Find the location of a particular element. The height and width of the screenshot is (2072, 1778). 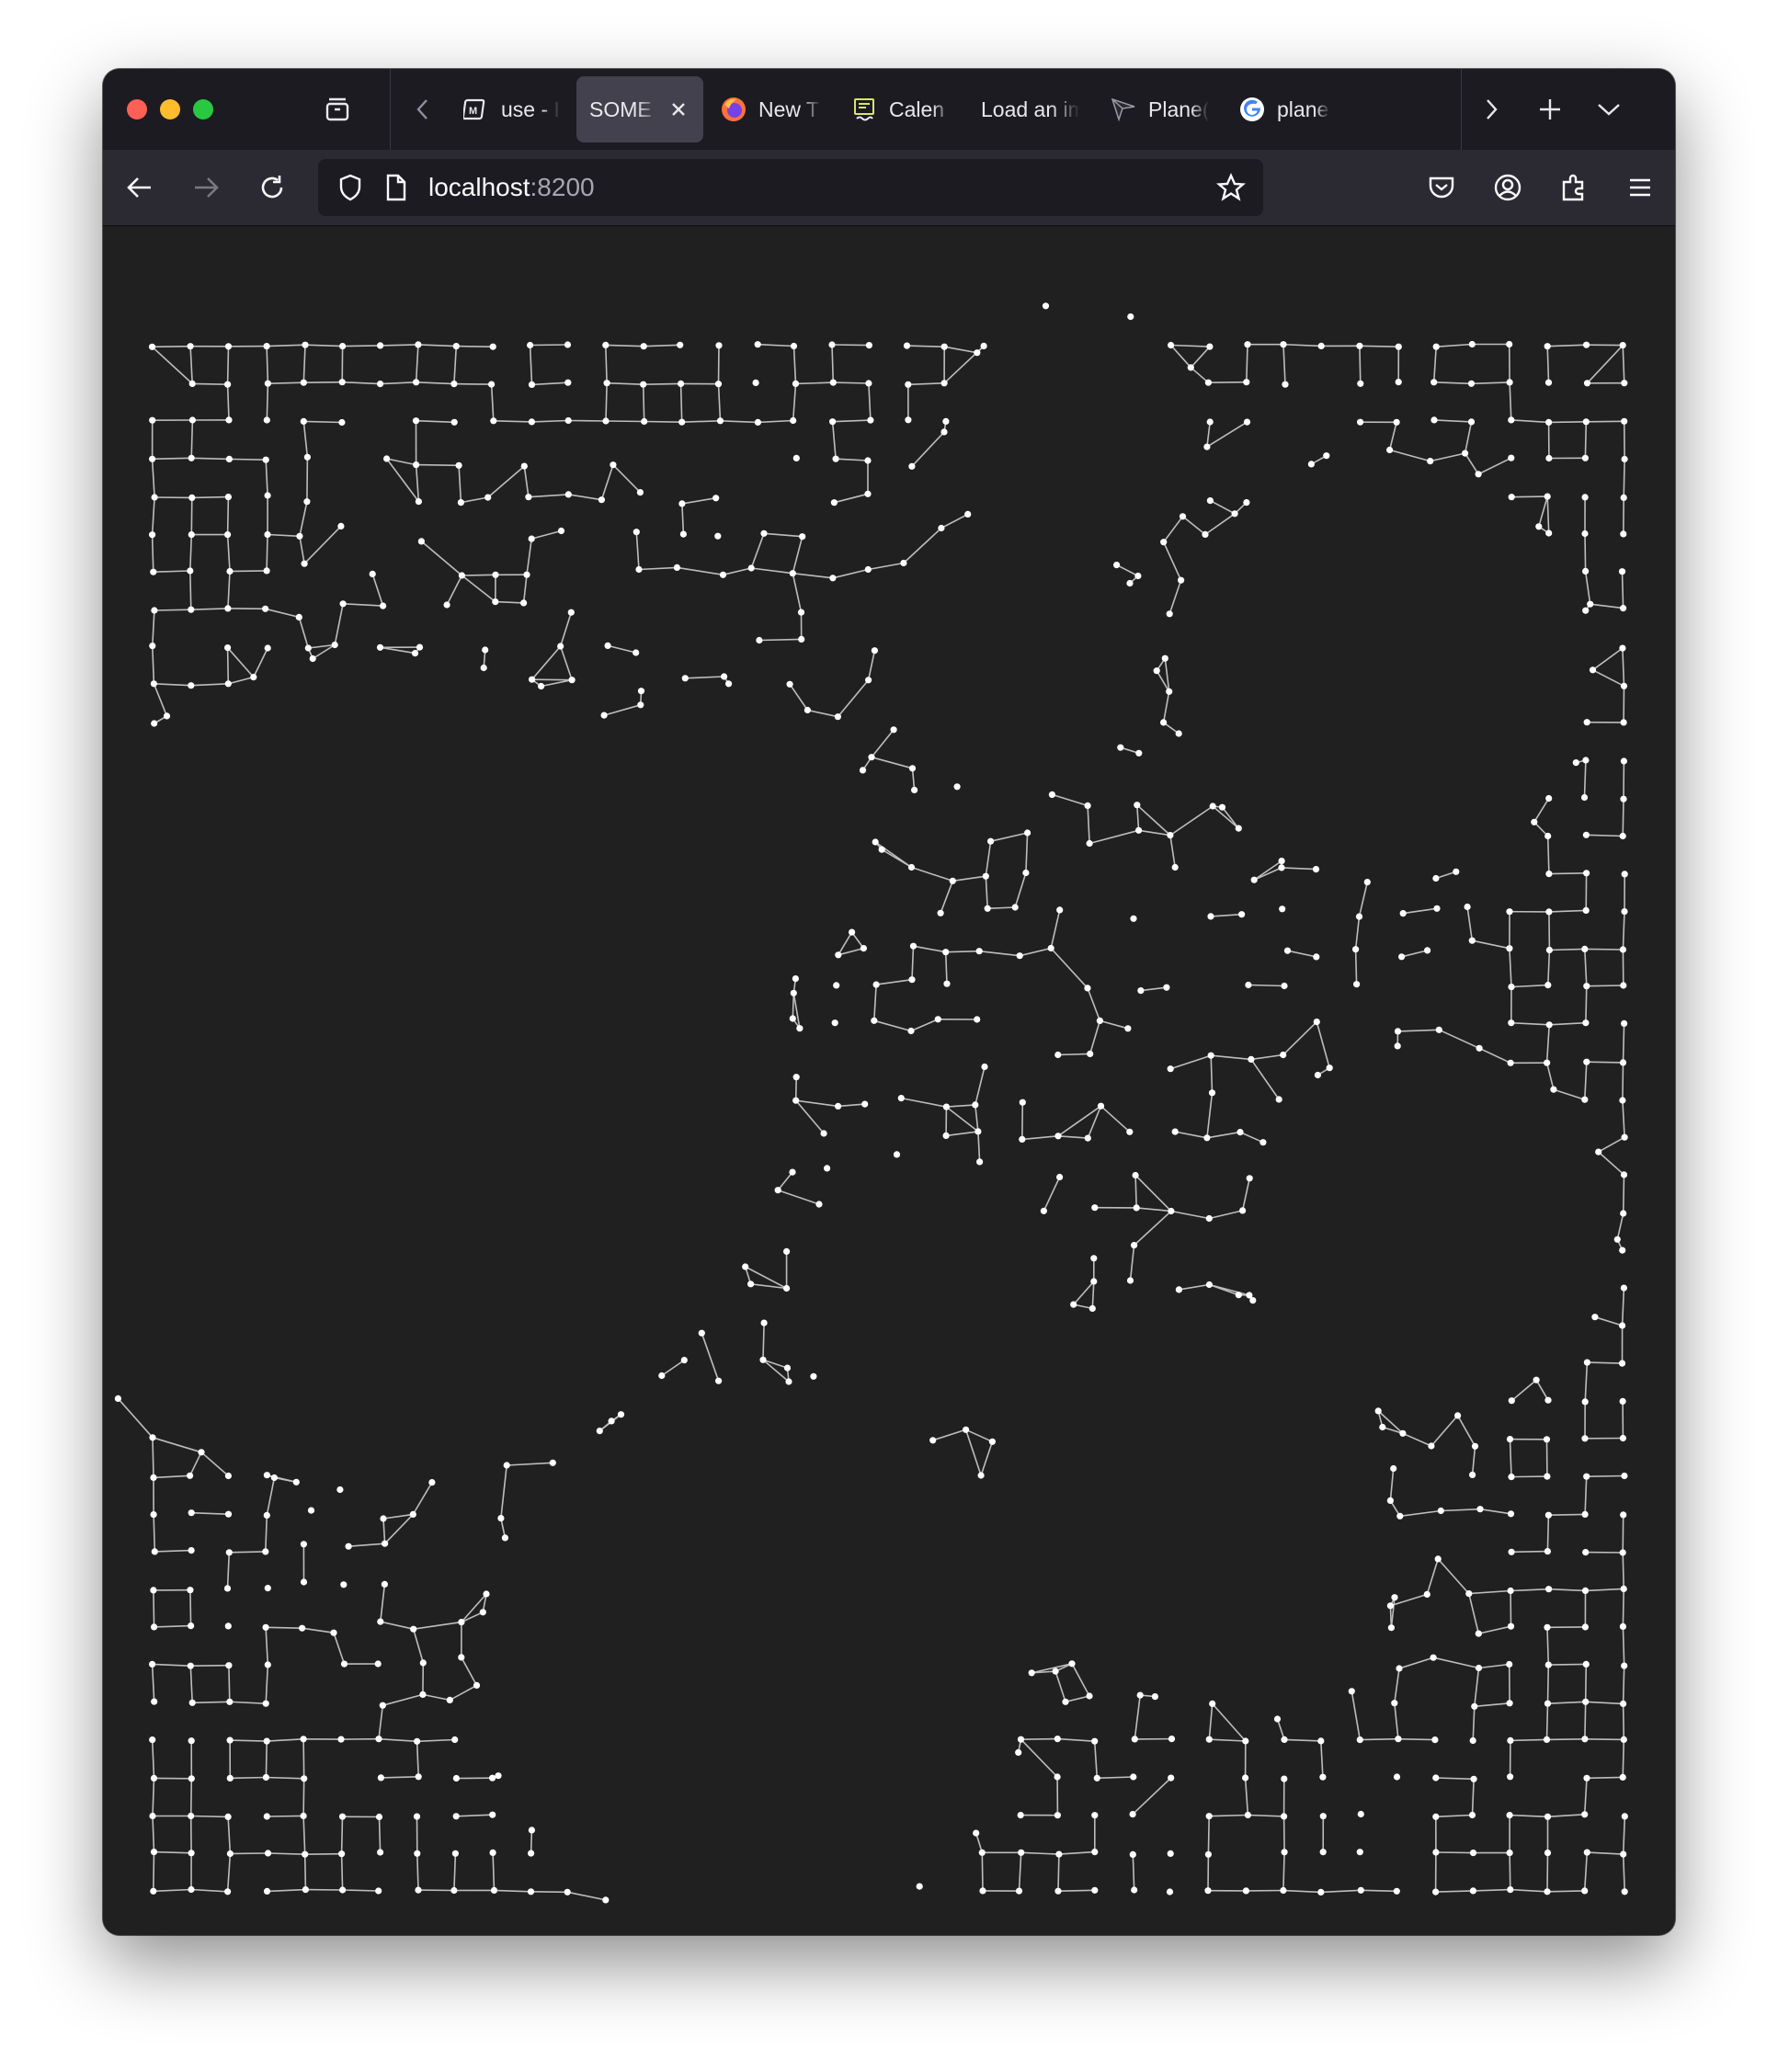

url-bar: localhost:8200 is located at coordinates (790, 187).